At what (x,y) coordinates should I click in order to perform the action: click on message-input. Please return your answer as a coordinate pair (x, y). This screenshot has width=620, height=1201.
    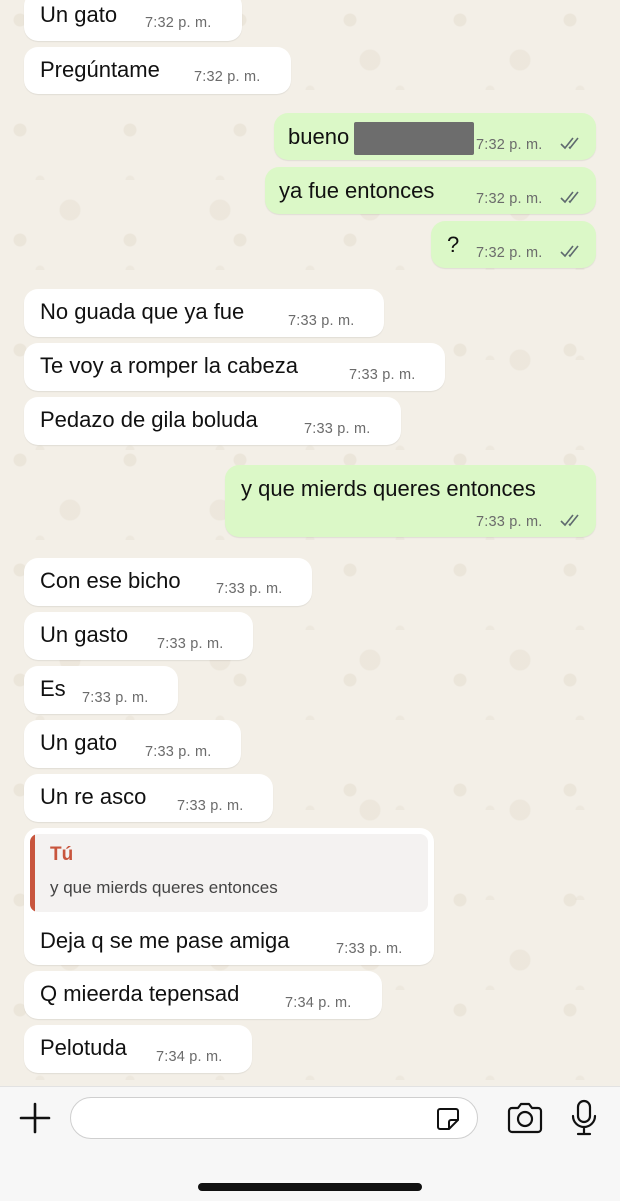
    Looking at the image, I should click on (274, 1118).